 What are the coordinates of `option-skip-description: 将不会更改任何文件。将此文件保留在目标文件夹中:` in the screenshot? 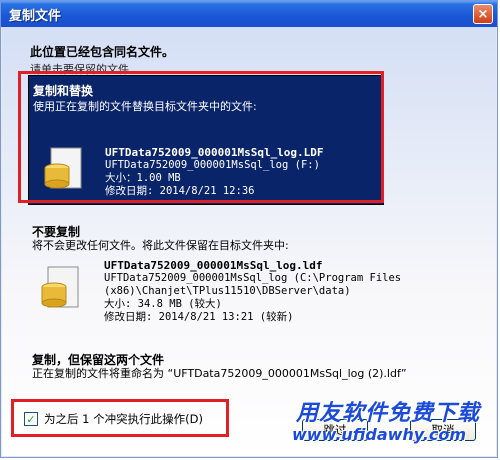 It's located at (160, 245).